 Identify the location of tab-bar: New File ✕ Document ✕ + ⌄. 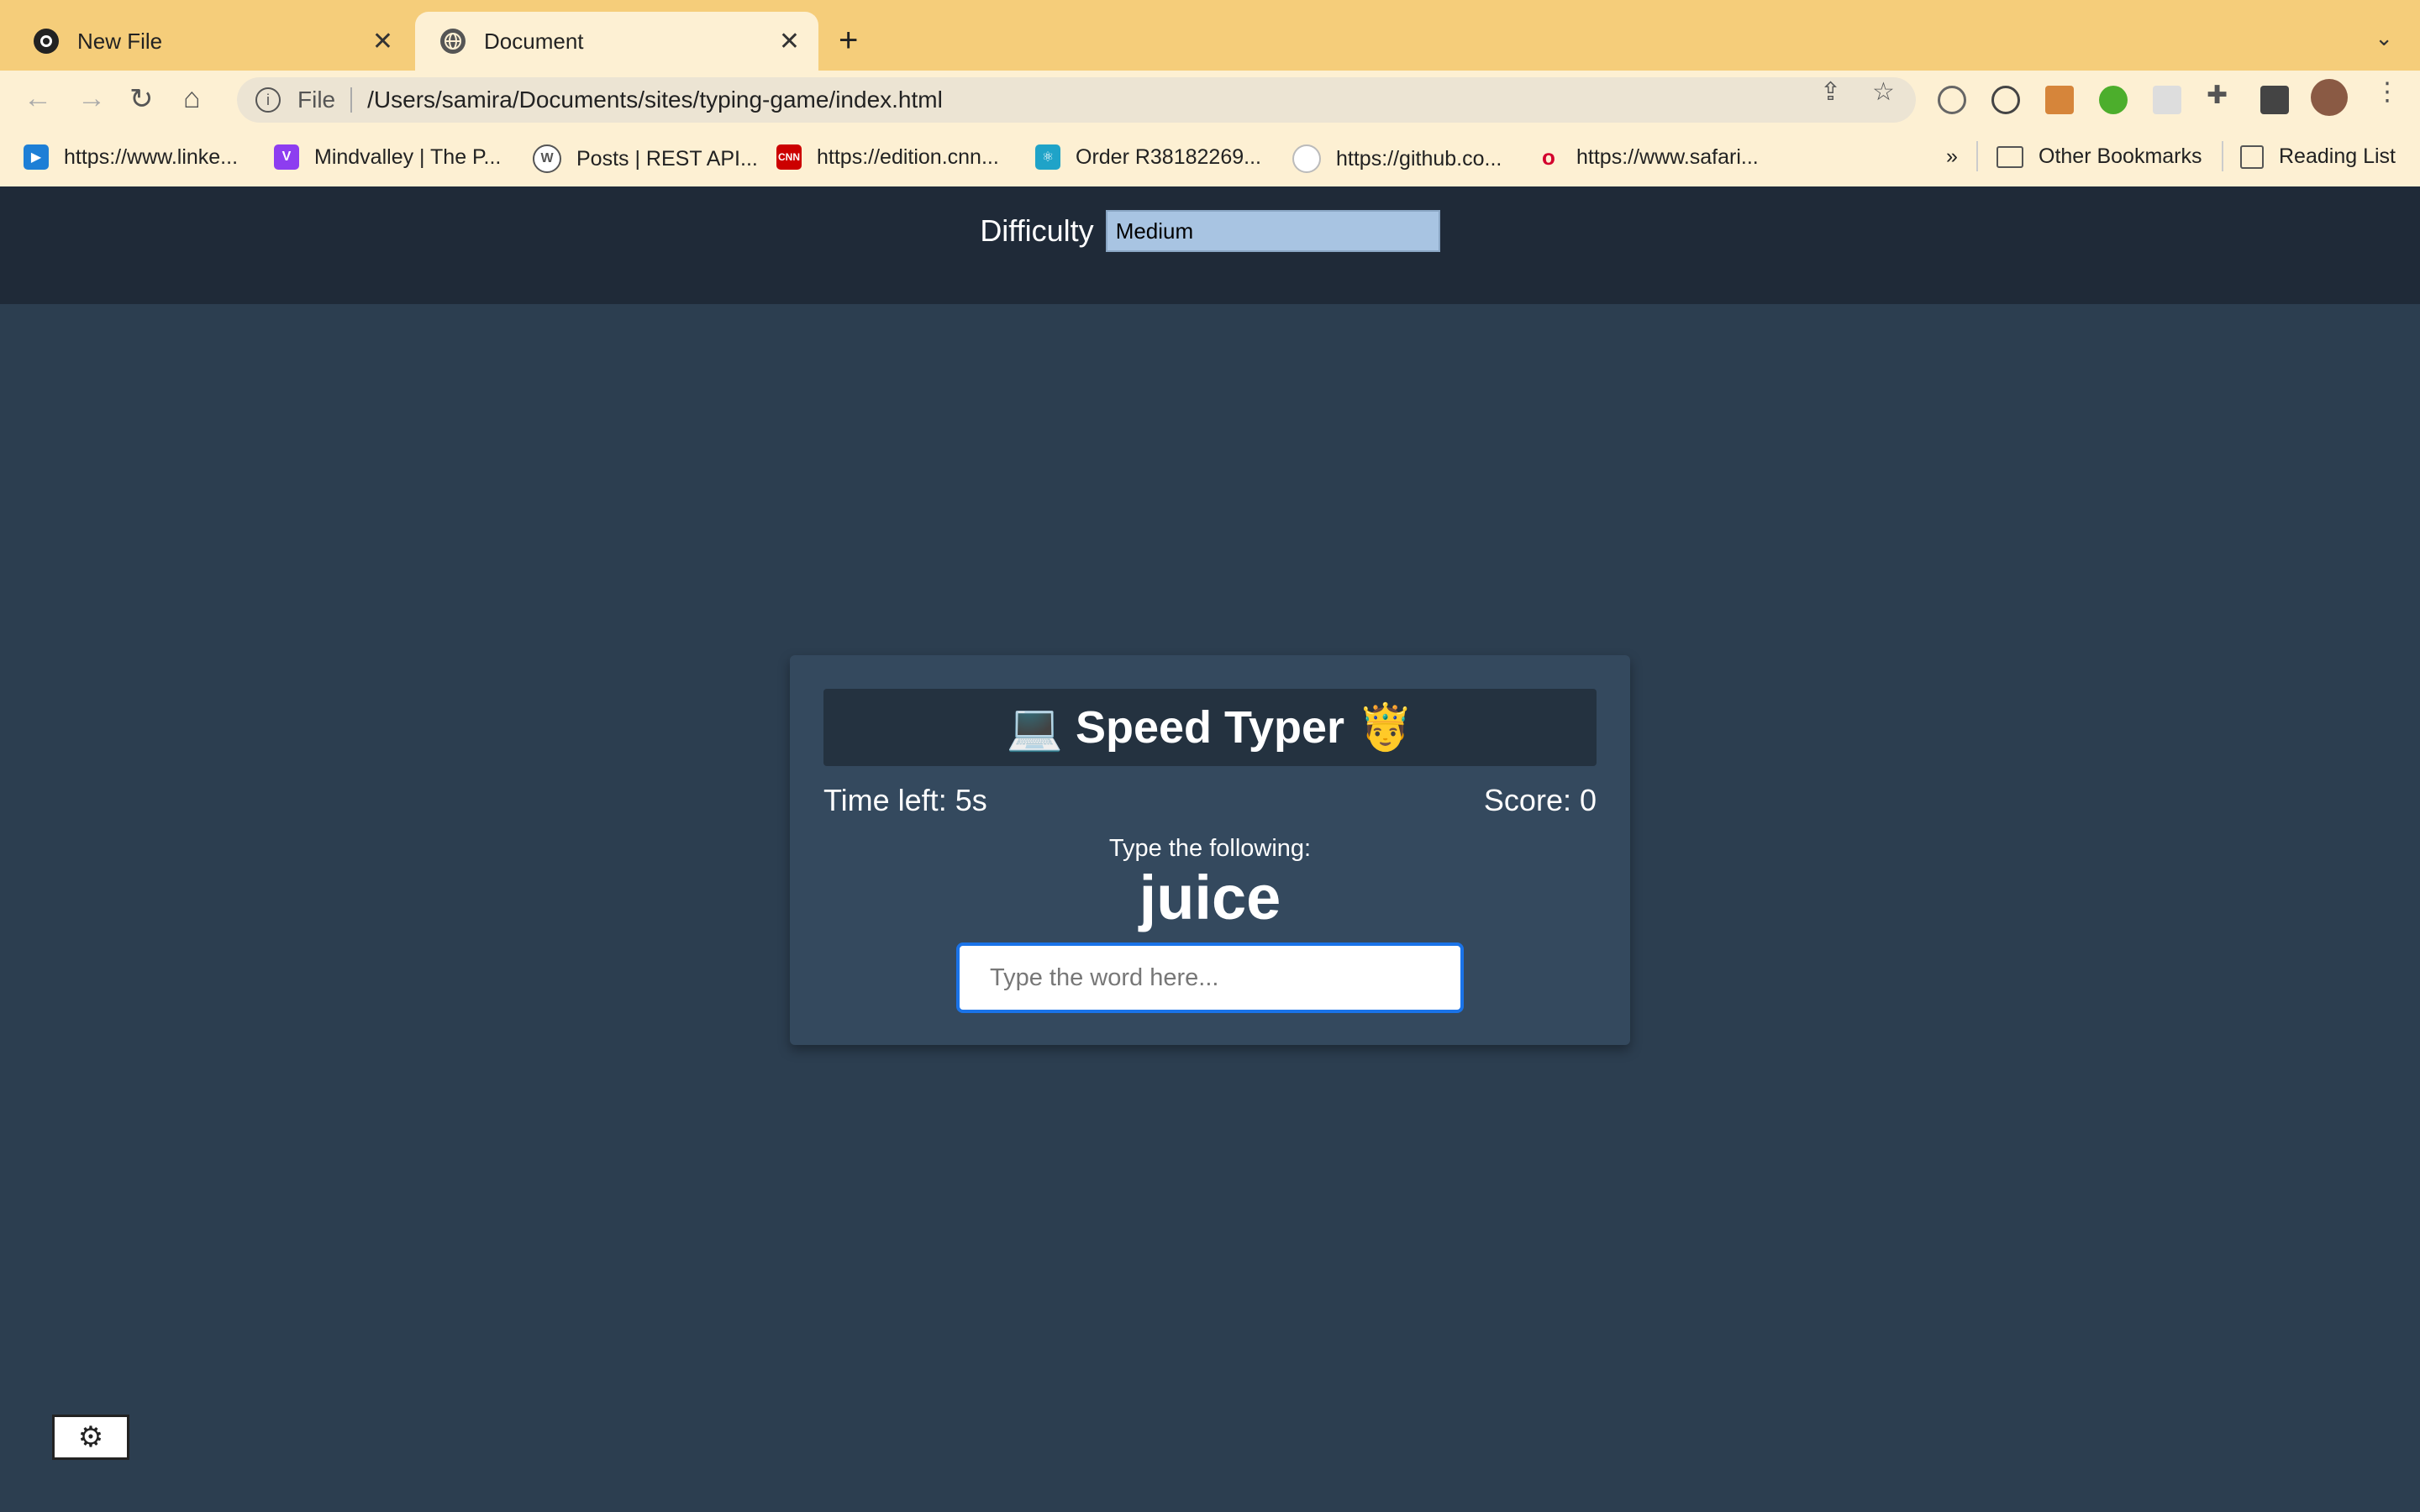
(1210, 35).